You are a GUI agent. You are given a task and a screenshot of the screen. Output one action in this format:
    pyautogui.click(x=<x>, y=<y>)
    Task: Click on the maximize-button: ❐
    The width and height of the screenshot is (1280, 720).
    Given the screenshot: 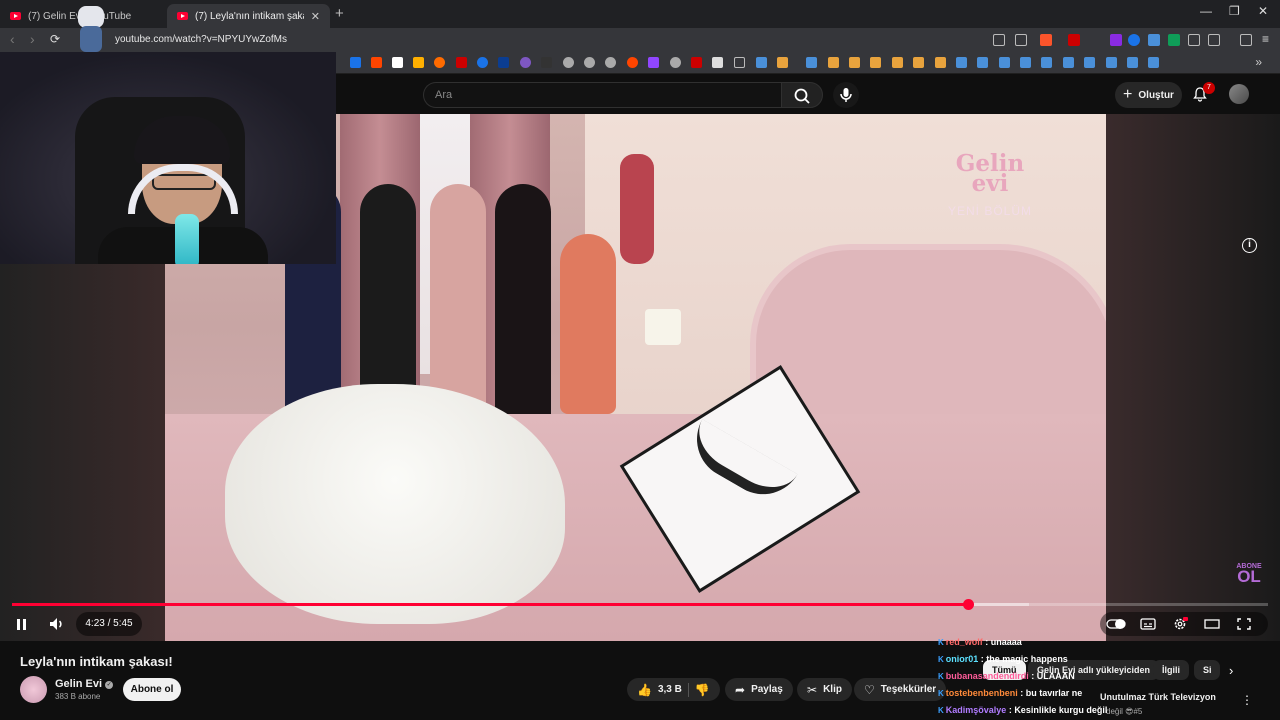 What is the action you would take?
    pyautogui.click(x=1234, y=11)
    